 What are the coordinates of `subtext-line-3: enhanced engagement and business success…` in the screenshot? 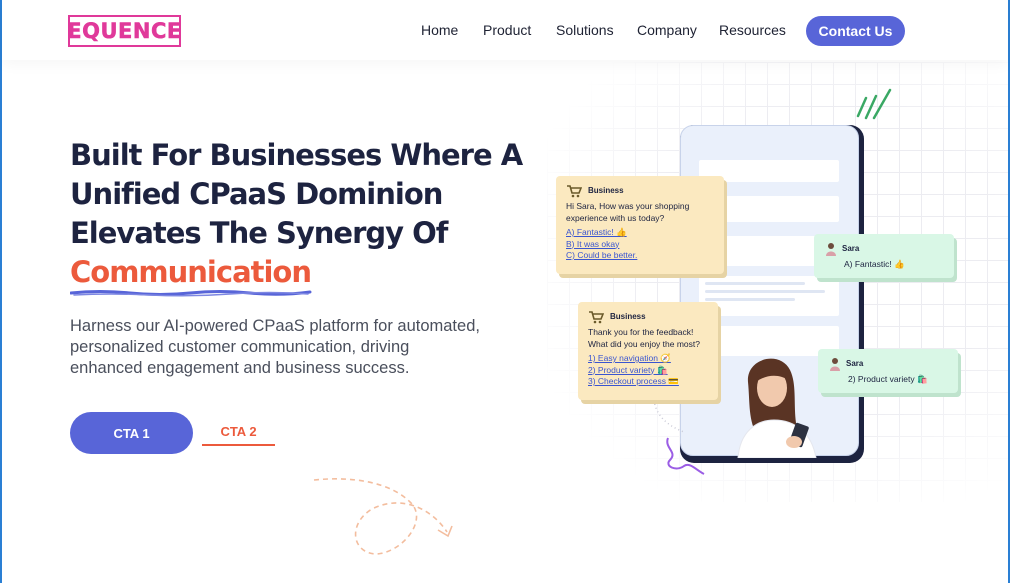 It's located at (240, 368).